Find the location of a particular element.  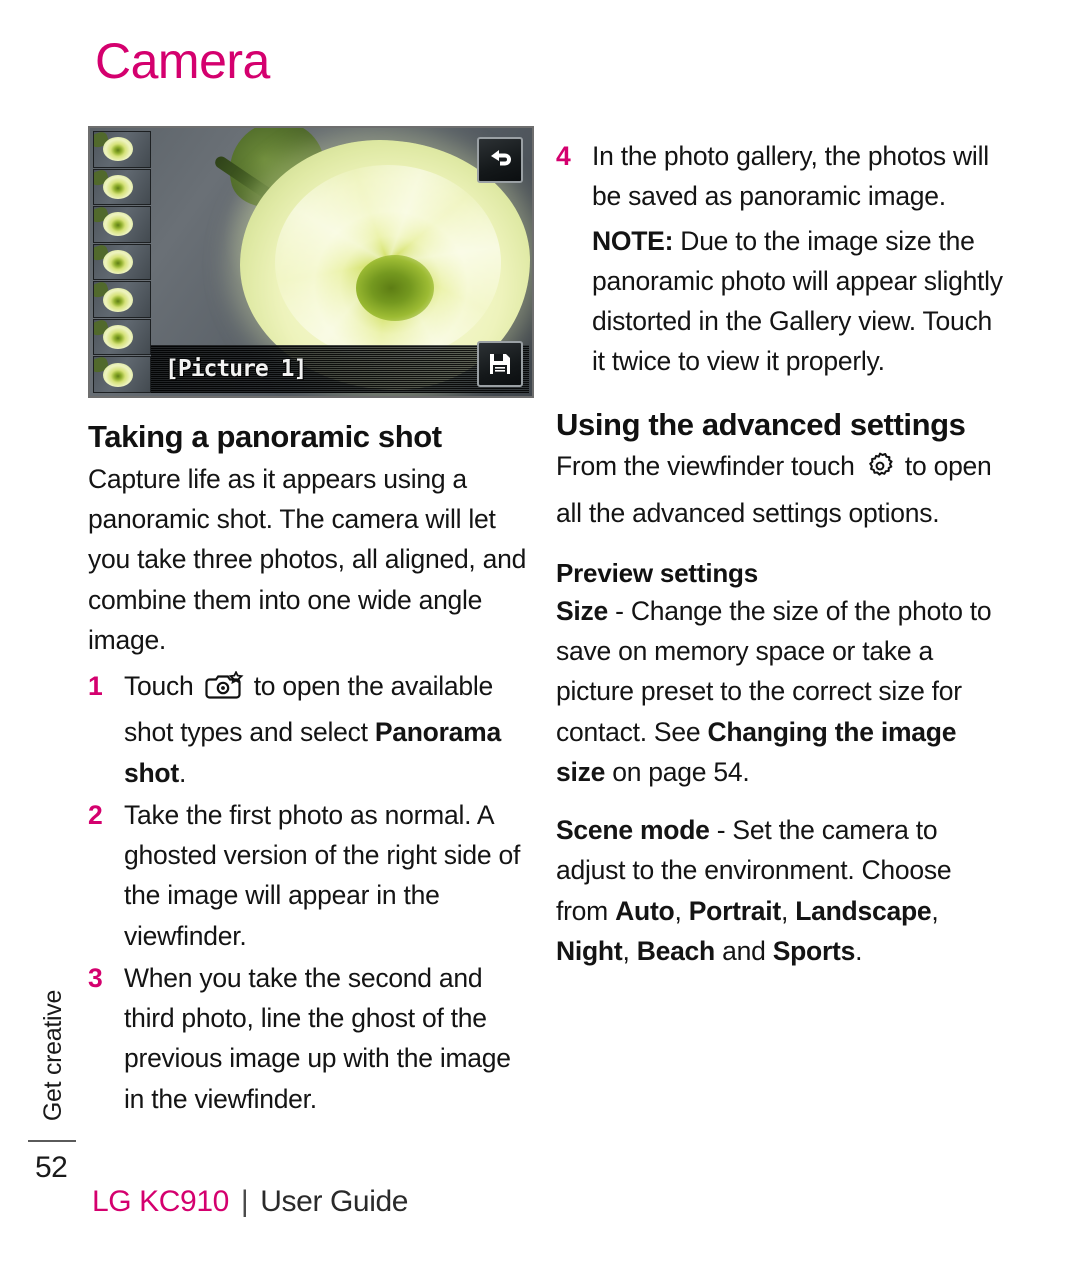

scene-option-portrait: Portrait is located at coordinates (735, 910).